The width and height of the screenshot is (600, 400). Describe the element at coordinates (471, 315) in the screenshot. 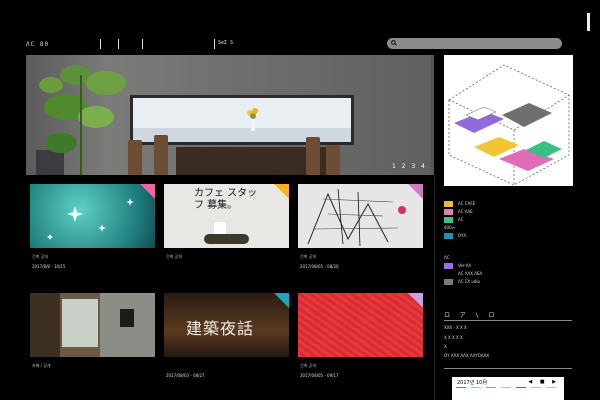

I see `sidebar-heading: ロ ア \ ロ` at that location.